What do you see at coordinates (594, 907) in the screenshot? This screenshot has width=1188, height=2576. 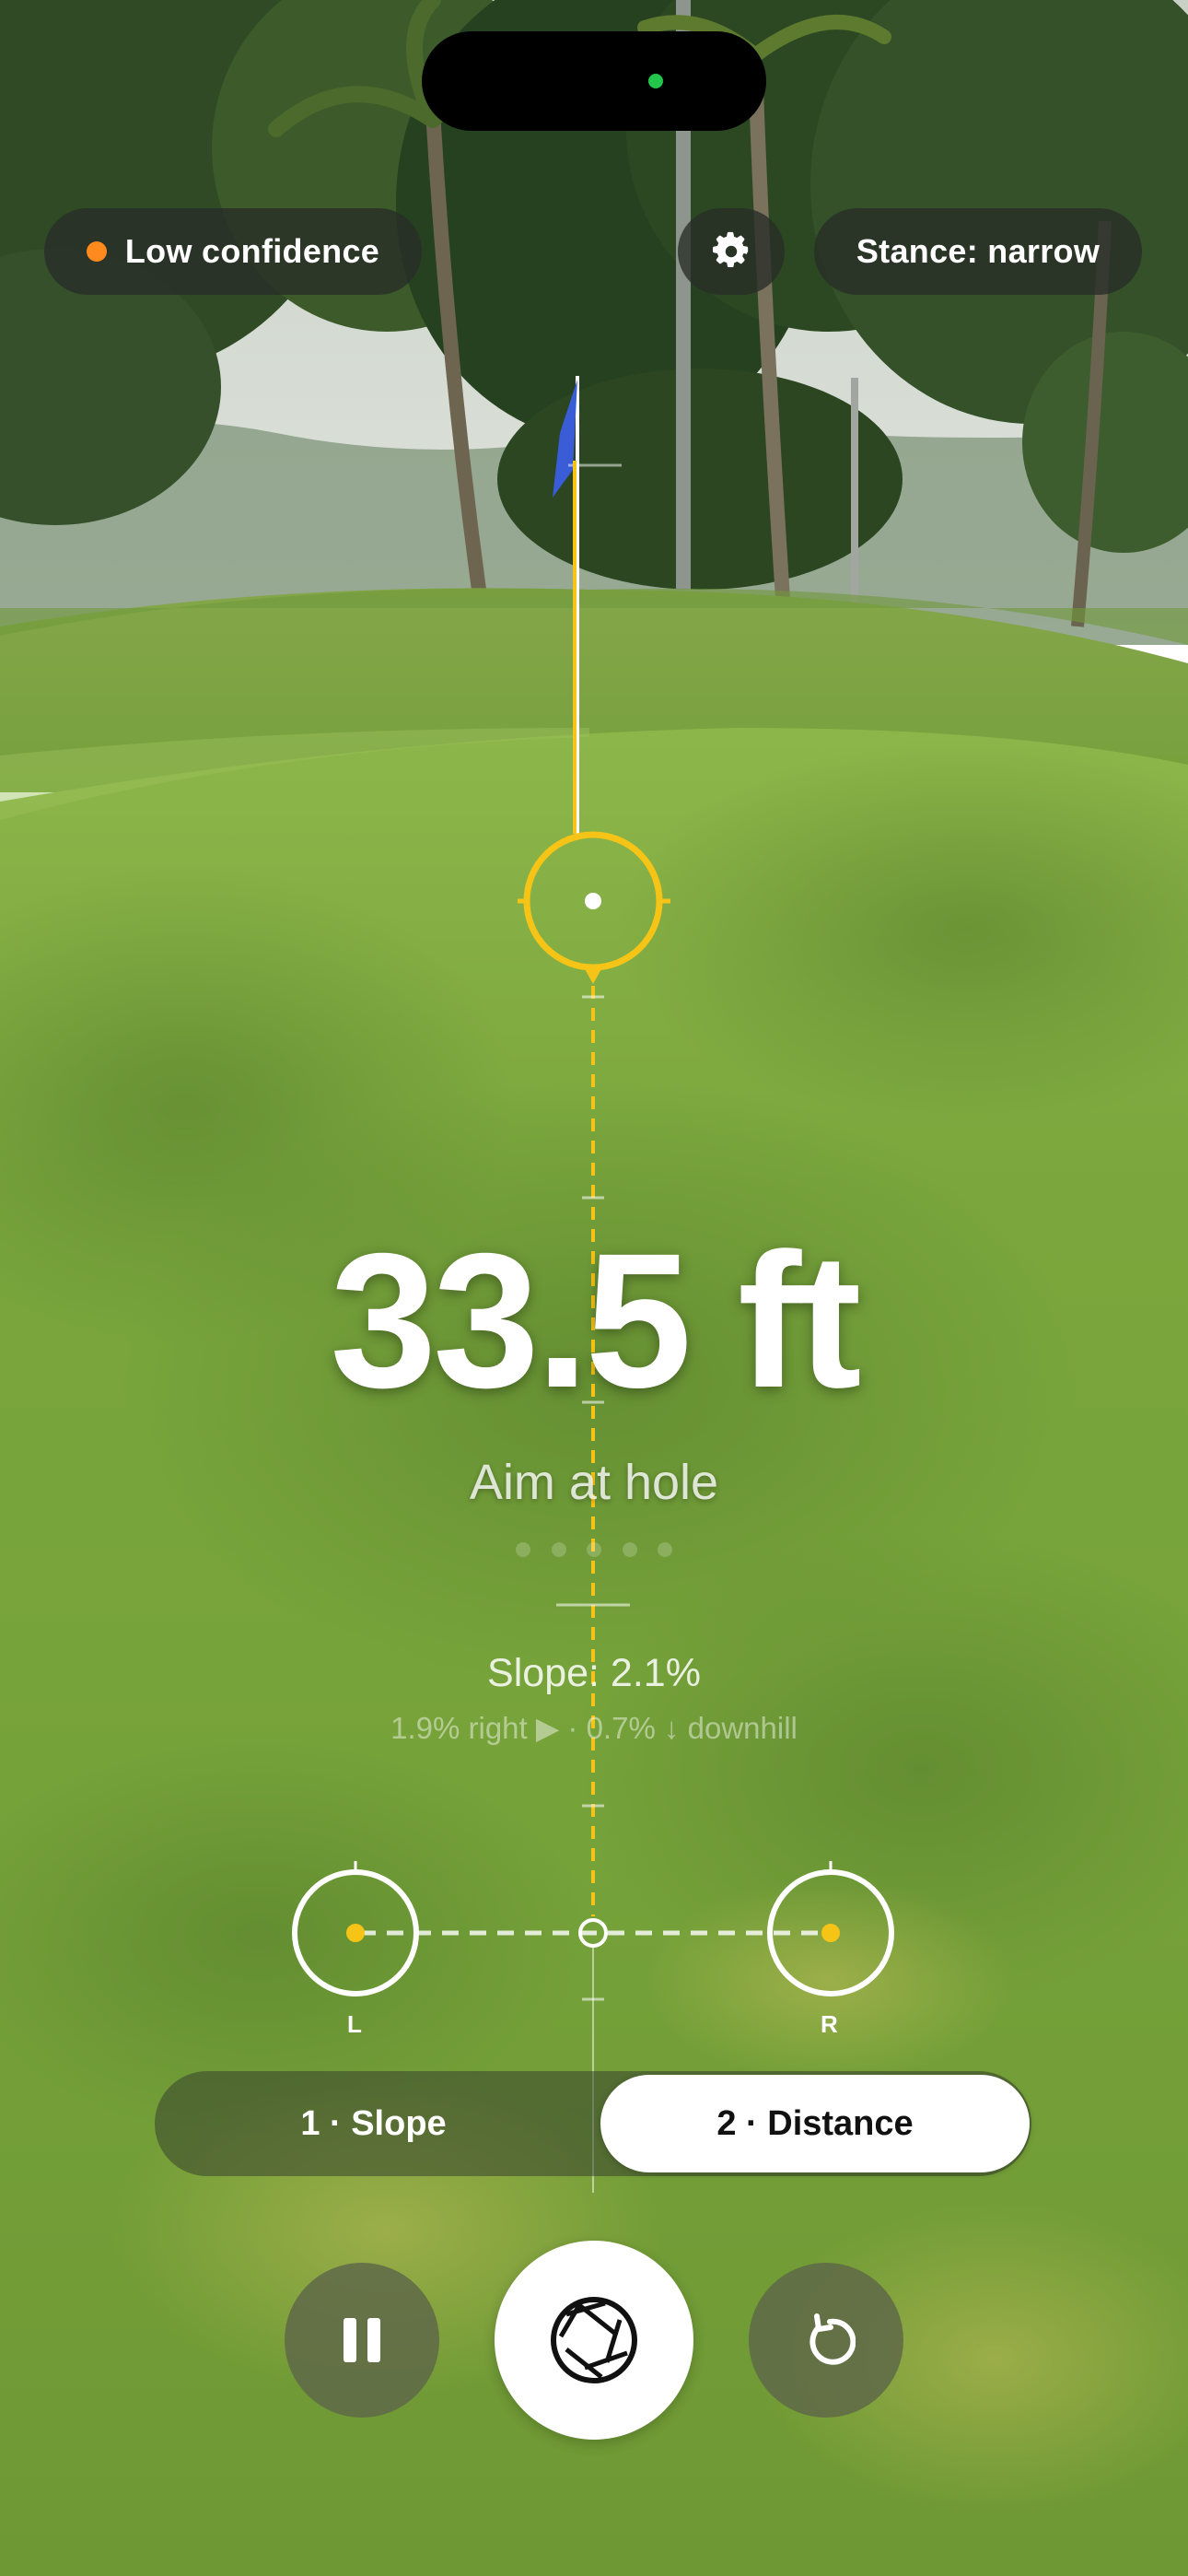 I see `hole-reticle` at bounding box center [594, 907].